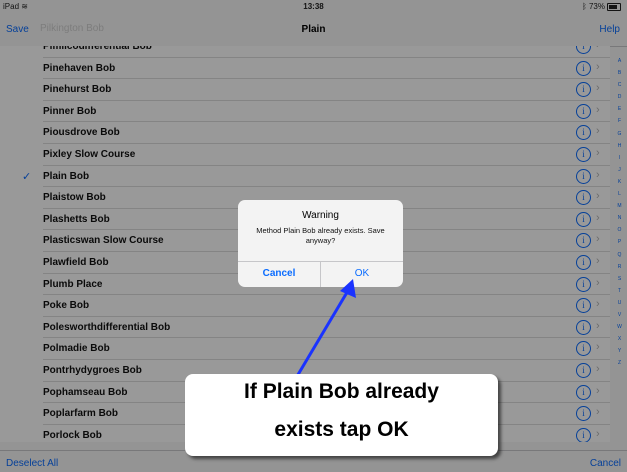 Image resolution: width=627 pixels, height=472 pixels. I want to click on callout-line-2: exists tap OK, so click(341, 429).